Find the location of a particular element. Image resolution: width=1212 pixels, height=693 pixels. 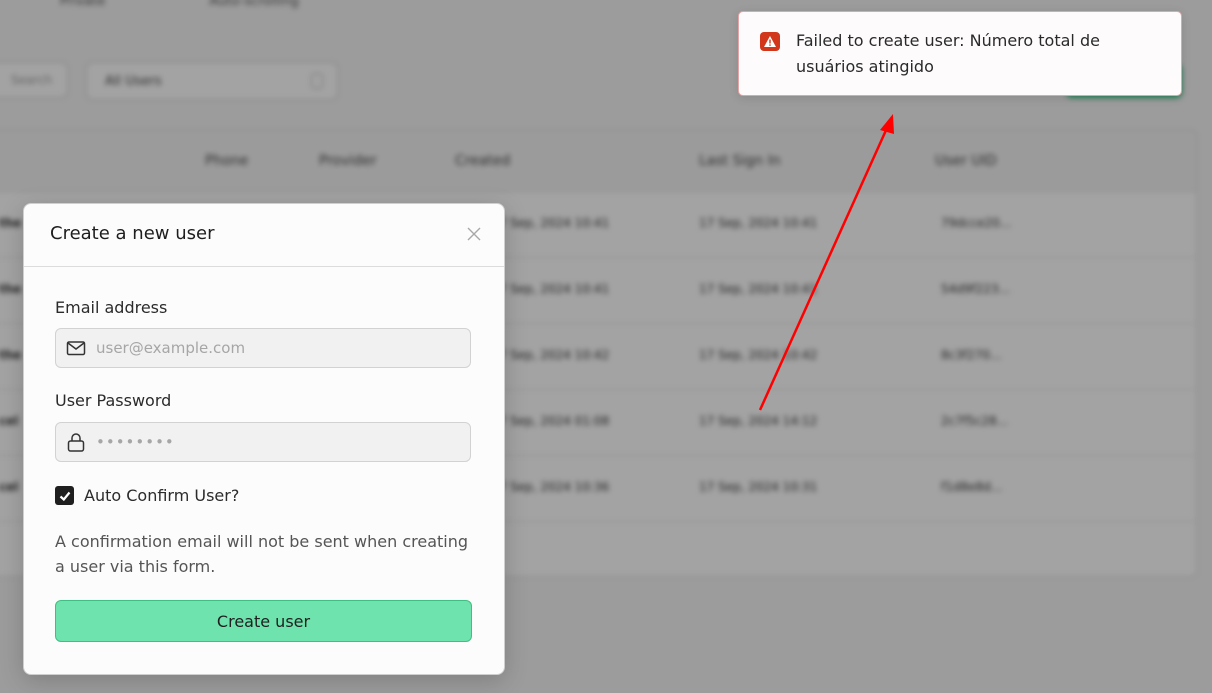

dialog-title: Create a new user is located at coordinates (132, 233).